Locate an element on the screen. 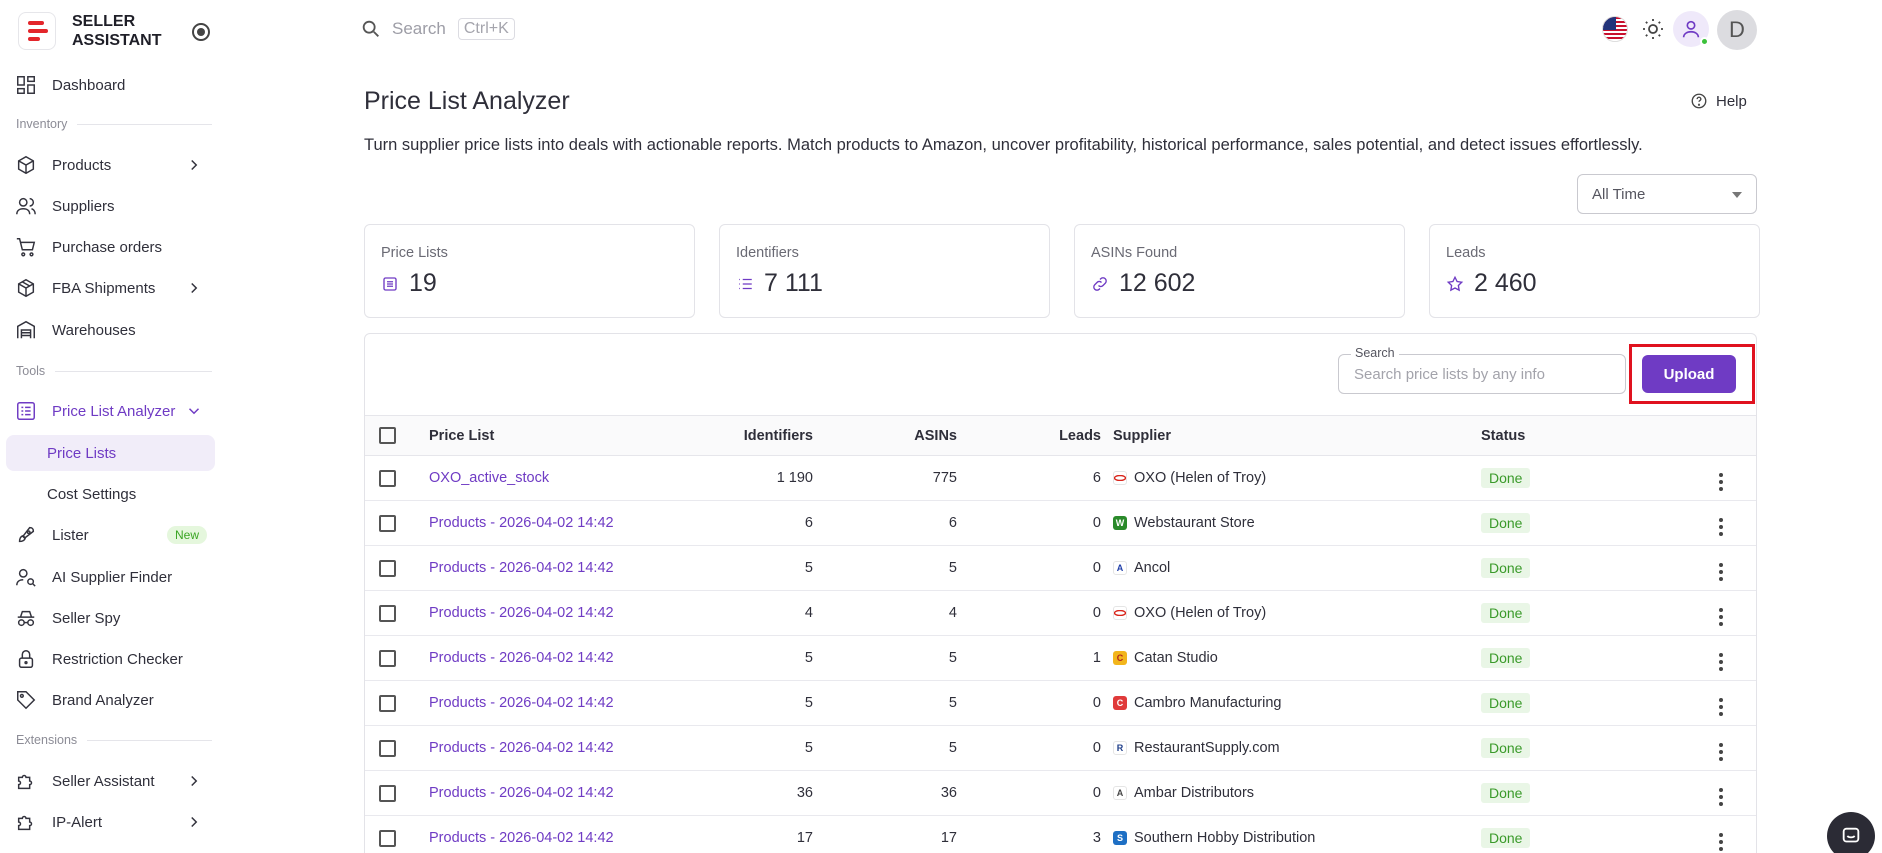 This screenshot has width=1882, height=853. theme-toggle-icon is located at coordinates (1653, 29).